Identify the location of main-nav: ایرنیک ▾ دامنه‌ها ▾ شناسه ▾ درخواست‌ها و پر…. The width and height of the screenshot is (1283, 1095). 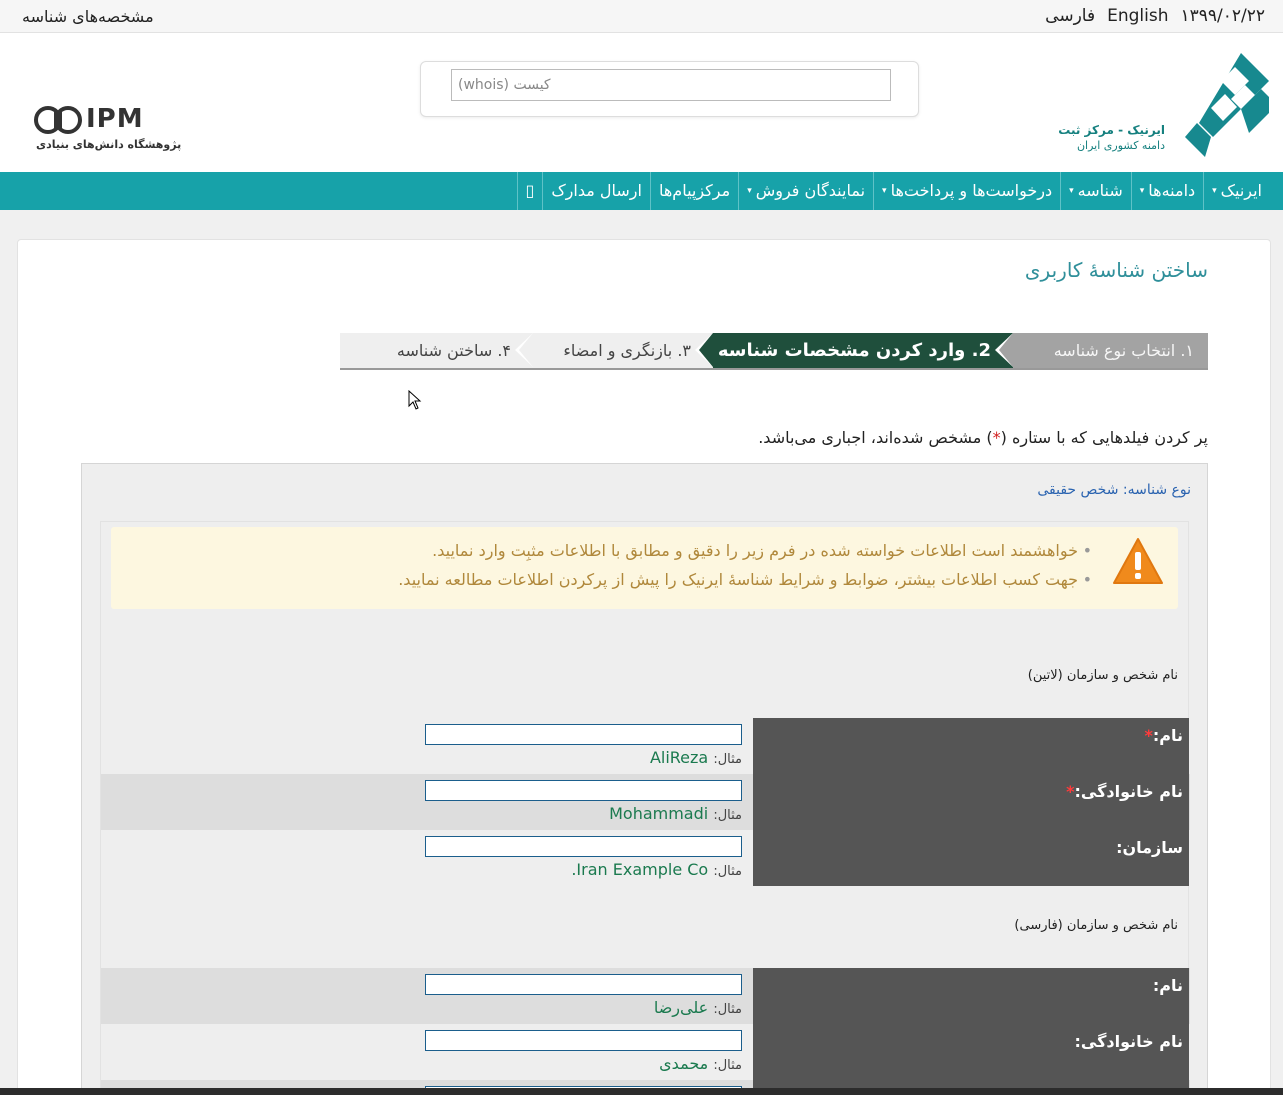
(641, 191).